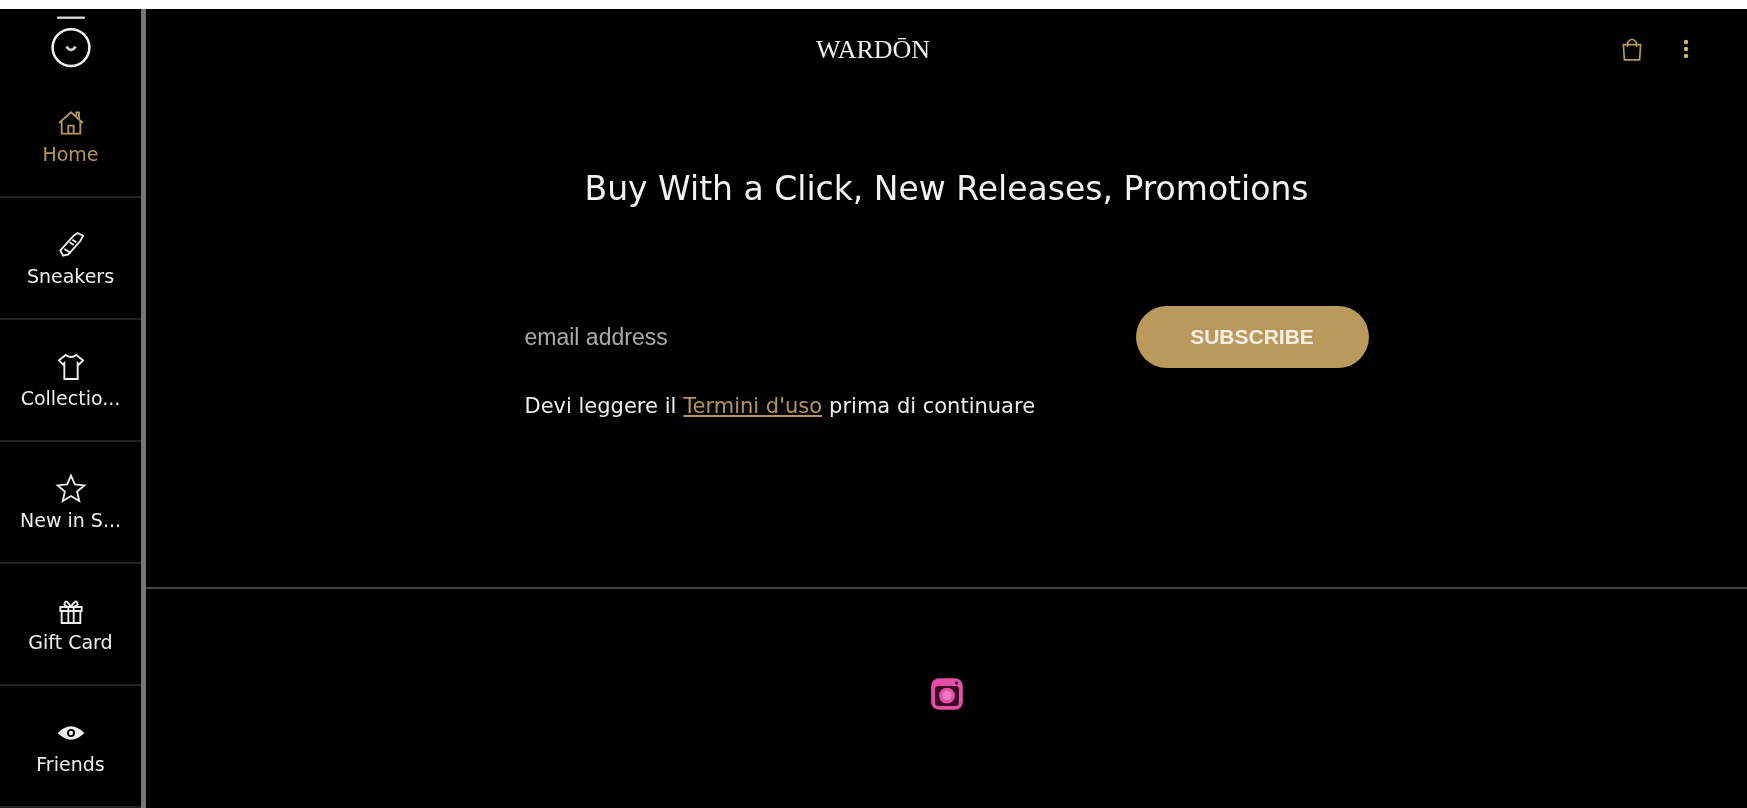  I want to click on headline: Buy With a Click, New Releases, Promotions, so click(946, 188).